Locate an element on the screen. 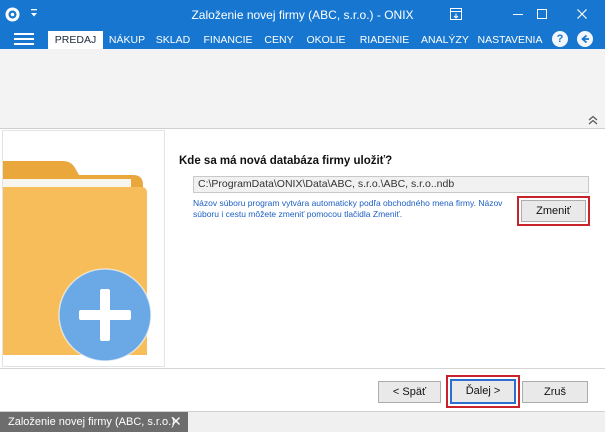  change-button: Zmeniť is located at coordinates (553, 211).